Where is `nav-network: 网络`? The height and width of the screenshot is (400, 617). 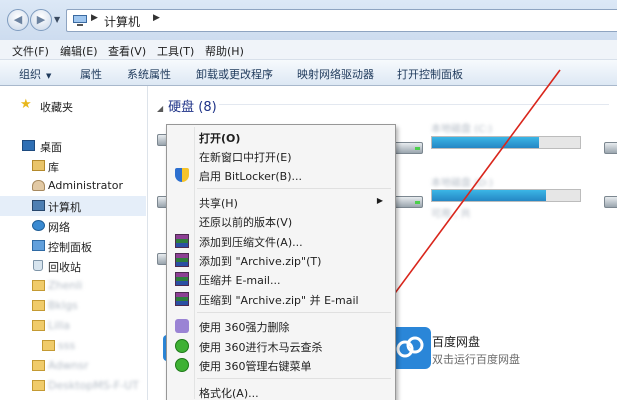 nav-network: 网络 is located at coordinates (73, 226).